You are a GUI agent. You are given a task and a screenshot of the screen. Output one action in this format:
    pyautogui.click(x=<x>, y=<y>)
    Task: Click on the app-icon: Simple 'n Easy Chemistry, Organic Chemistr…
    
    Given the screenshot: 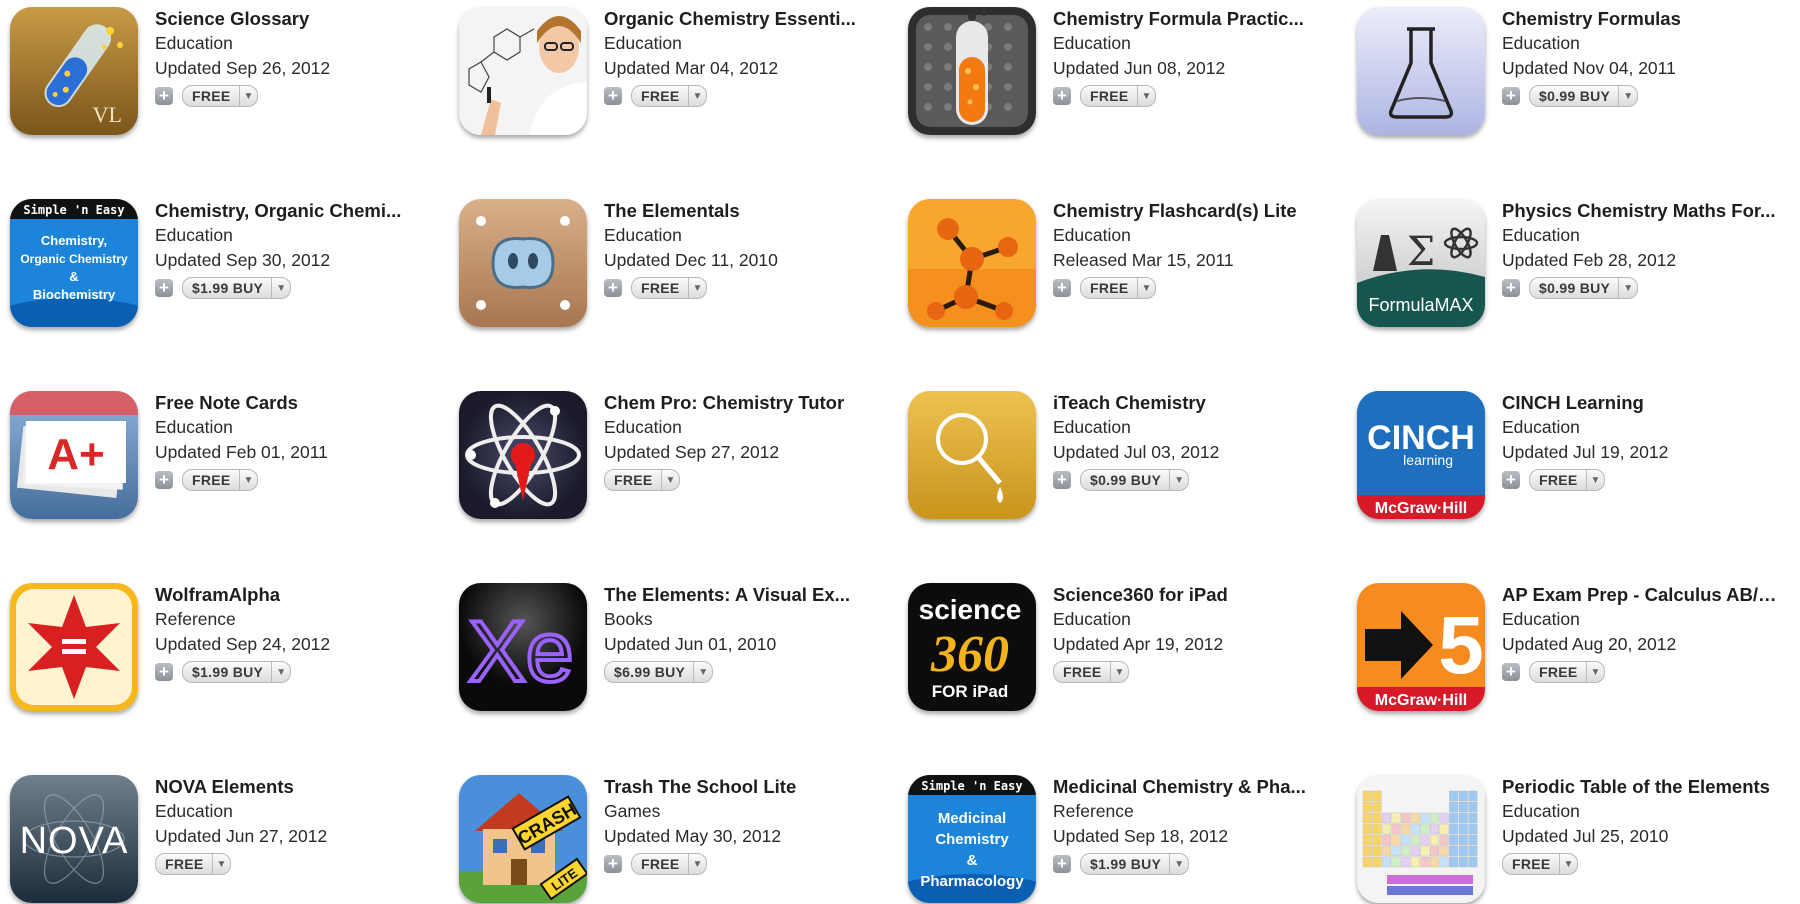 What is the action you would take?
    pyautogui.click(x=74, y=263)
    